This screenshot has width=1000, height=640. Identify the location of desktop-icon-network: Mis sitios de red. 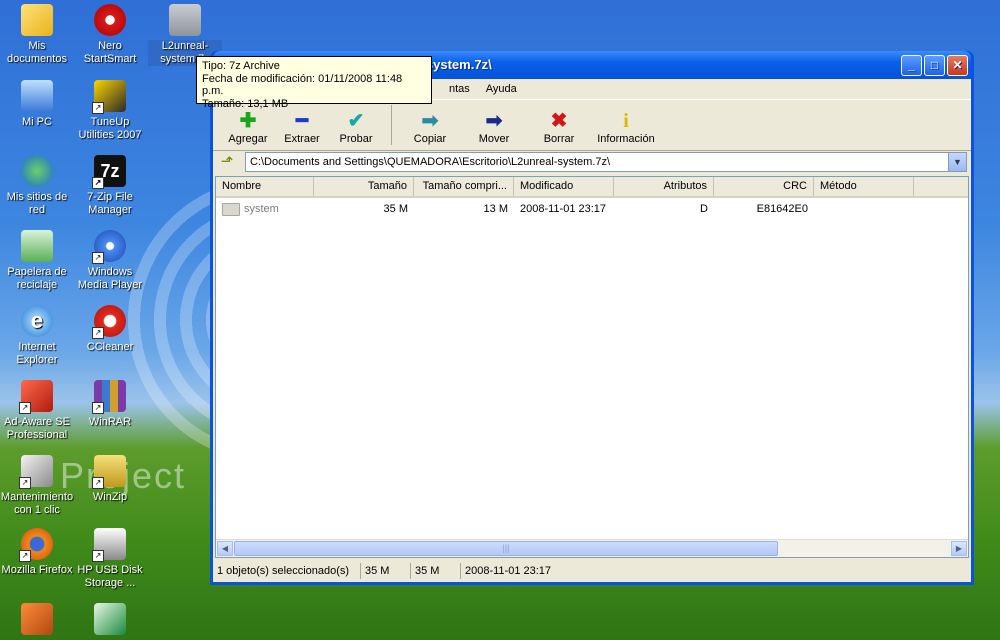
(37, 186).